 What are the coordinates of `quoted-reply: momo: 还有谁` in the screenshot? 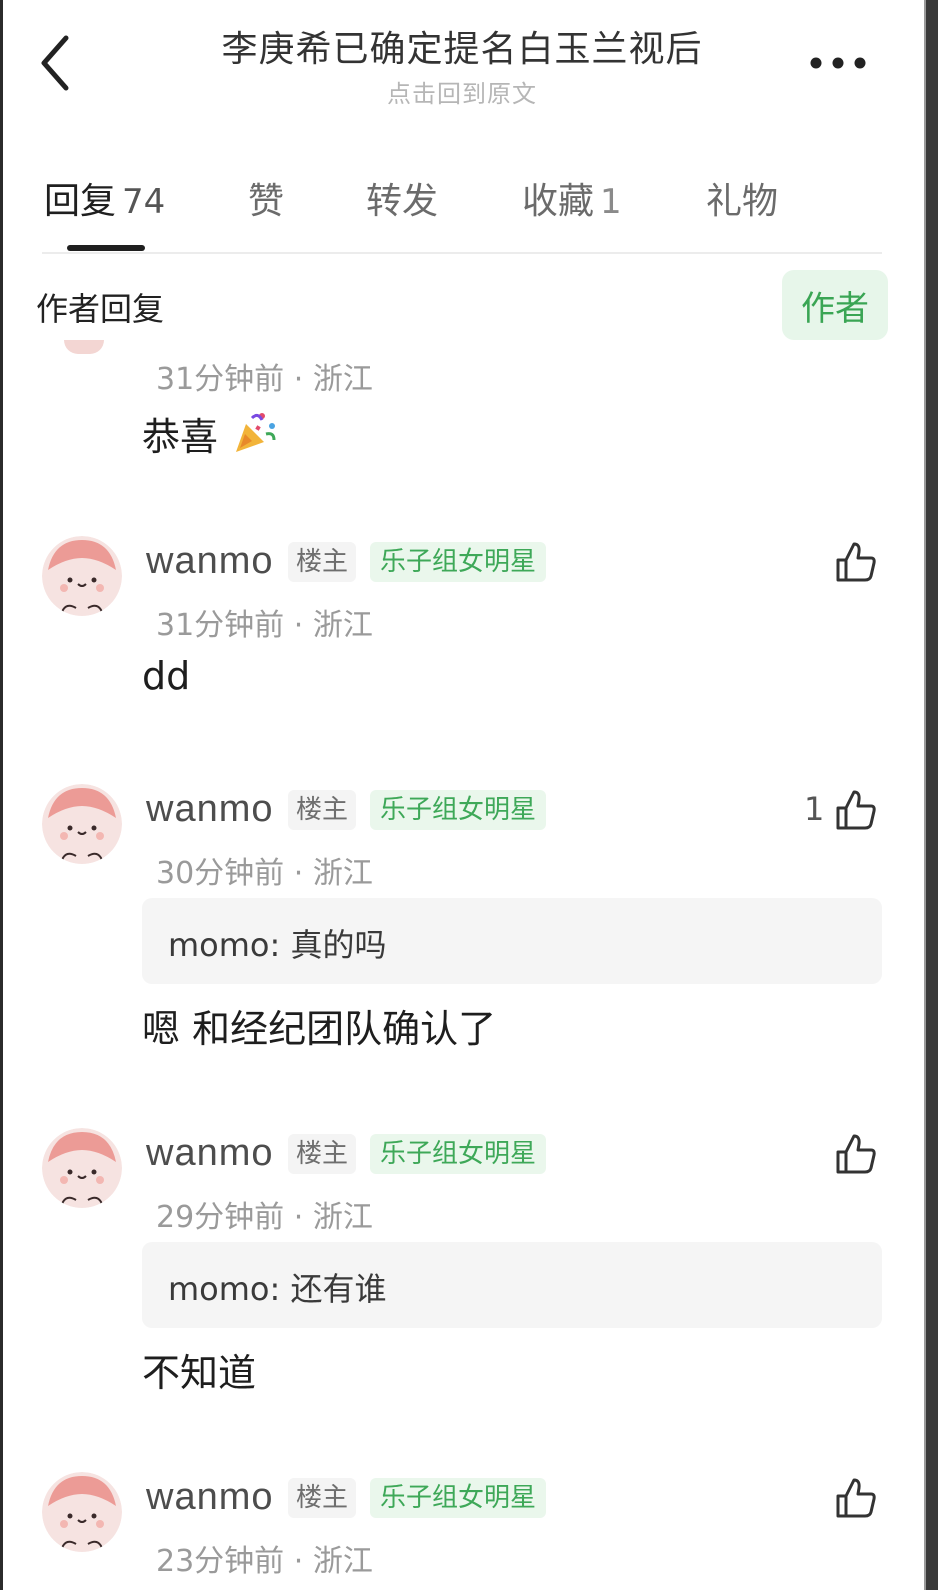 It's located at (512, 1285).